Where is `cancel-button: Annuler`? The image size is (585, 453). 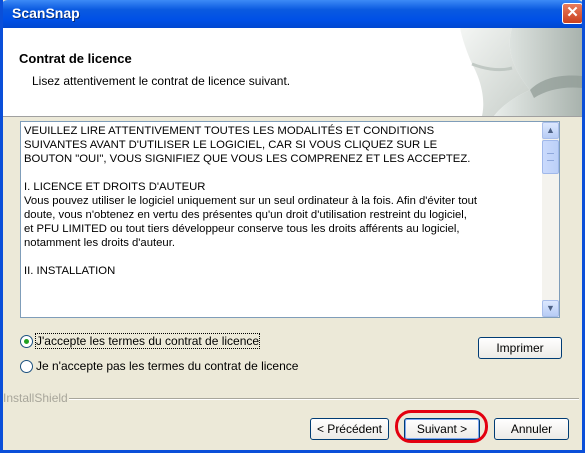
cancel-button: Annuler is located at coordinates (531, 429).